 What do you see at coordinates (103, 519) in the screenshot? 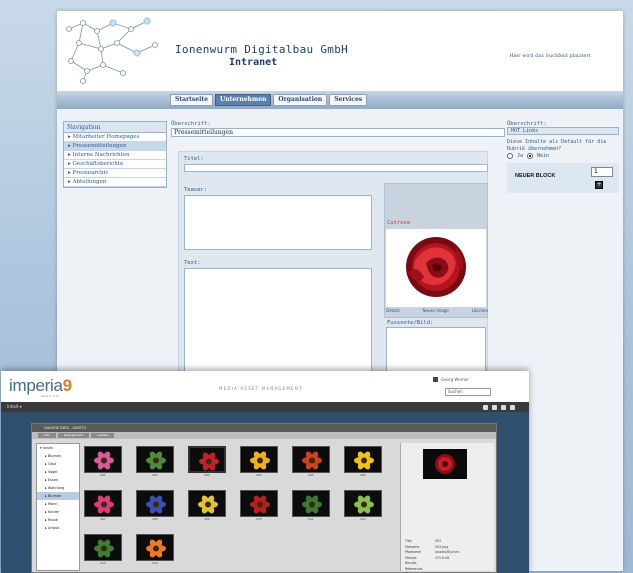
I see `thumbnail-caption: 007` at bounding box center [103, 519].